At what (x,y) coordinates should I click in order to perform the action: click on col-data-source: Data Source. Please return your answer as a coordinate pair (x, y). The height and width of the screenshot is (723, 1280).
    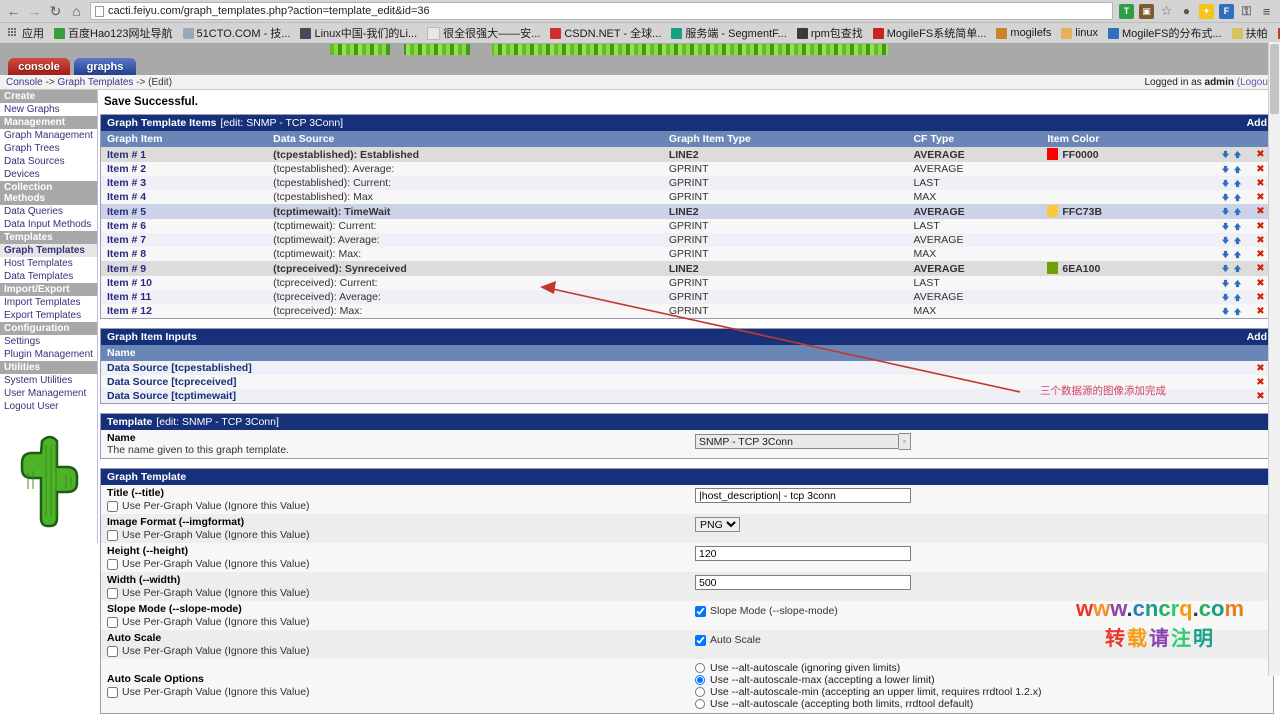
    Looking at the image, I should click on (465, 139).